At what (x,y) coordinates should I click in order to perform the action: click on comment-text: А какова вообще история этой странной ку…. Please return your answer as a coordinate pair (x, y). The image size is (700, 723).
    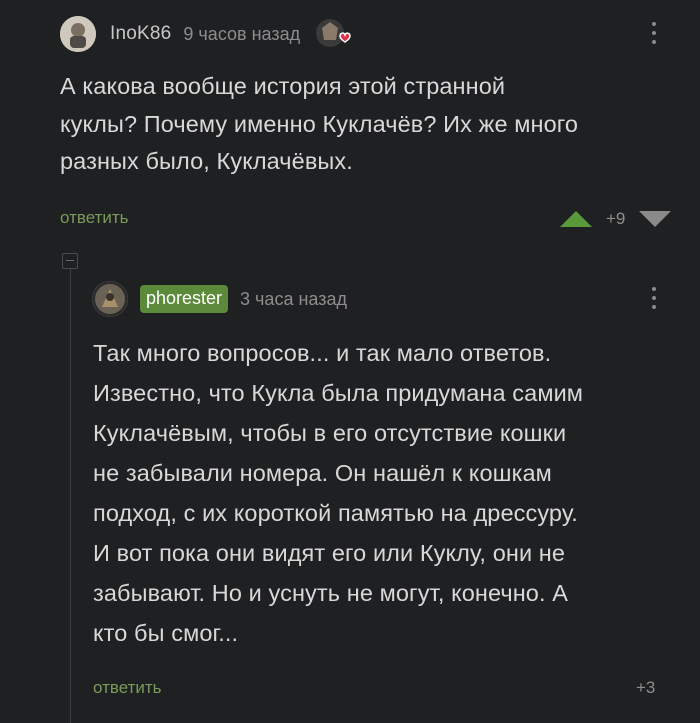
    Looking at the image, I should click on (370, 124).